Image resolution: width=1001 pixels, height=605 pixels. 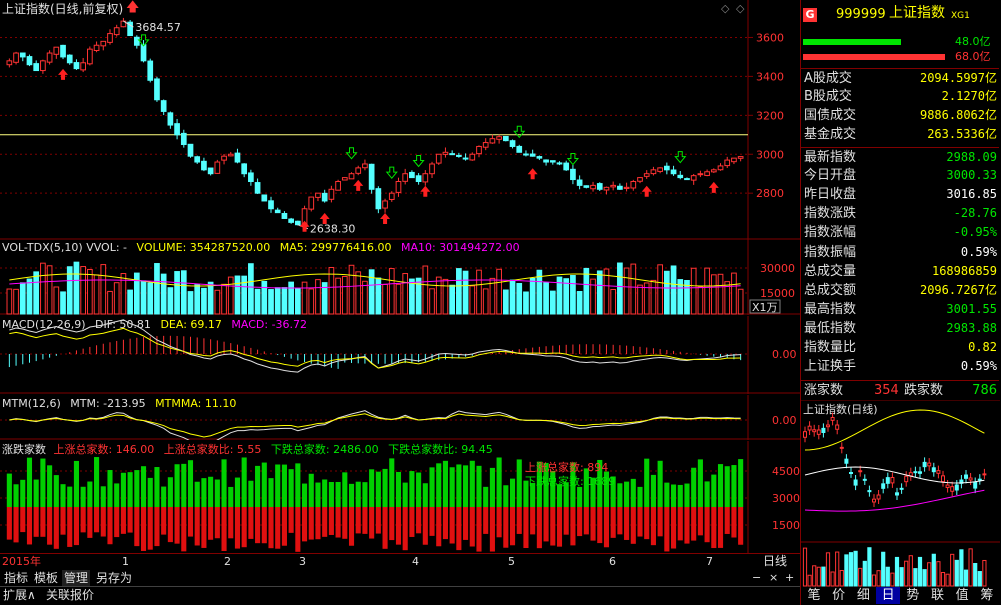 What do you see at coordinates (770, 154) in the screenshot?
I see `y-tick-label: 3000` at bounding box center [770, 154].